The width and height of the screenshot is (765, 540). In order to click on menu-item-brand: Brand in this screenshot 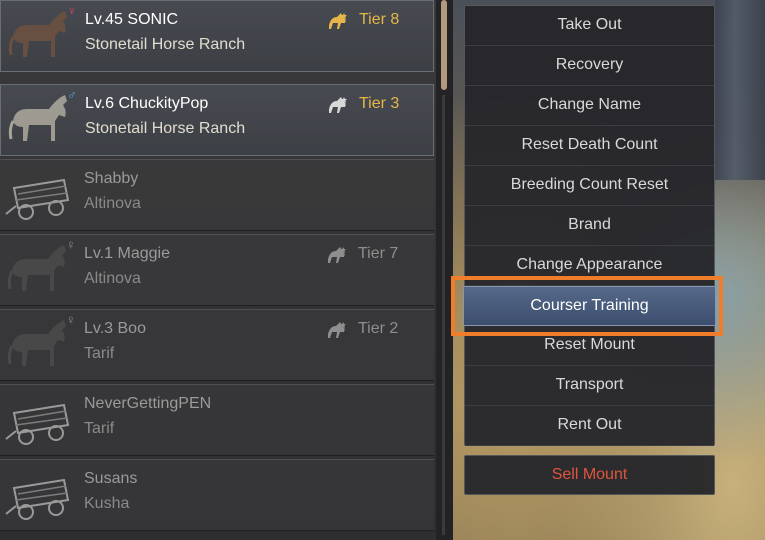, I will do `click(589, 226)`.